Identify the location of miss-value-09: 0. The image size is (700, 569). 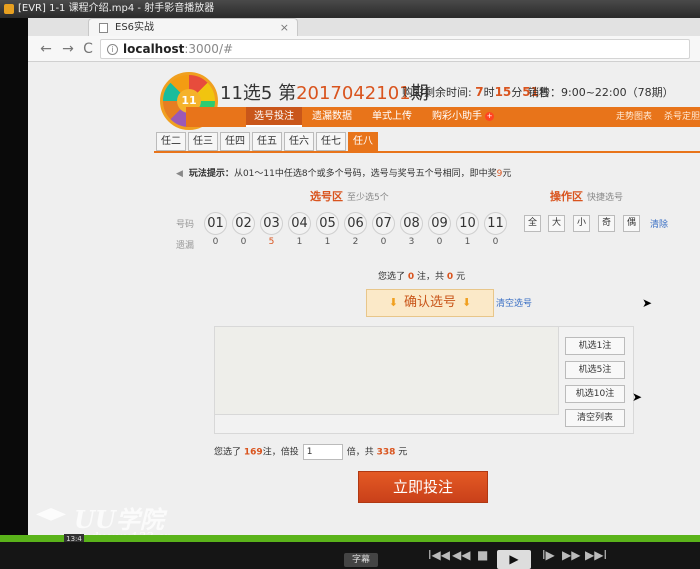
(439, 242).